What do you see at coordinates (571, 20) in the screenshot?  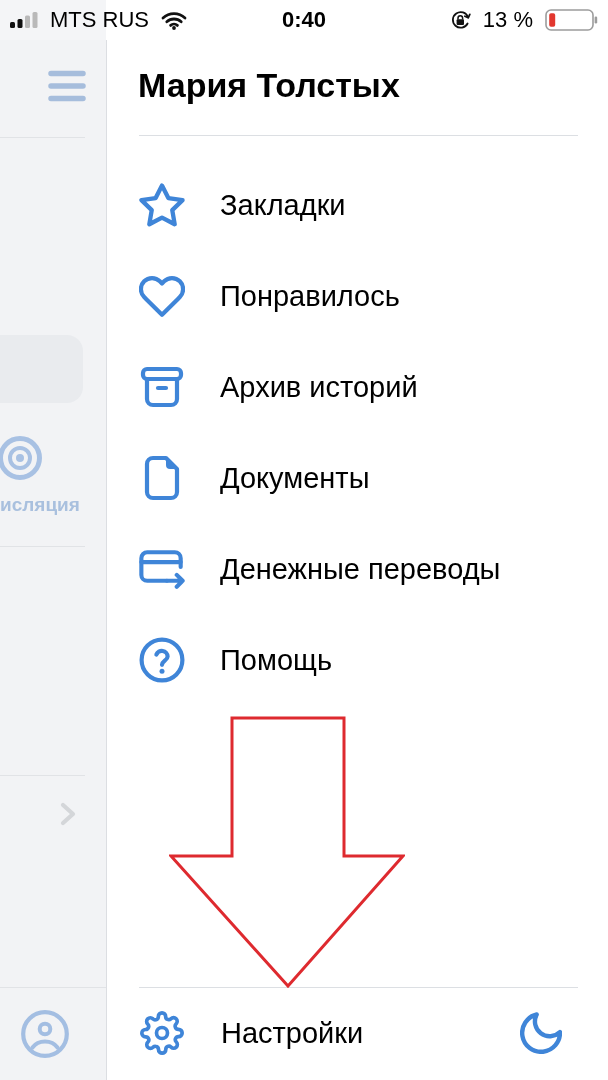 I see `battery-icon` at bounding box center [571, 20].